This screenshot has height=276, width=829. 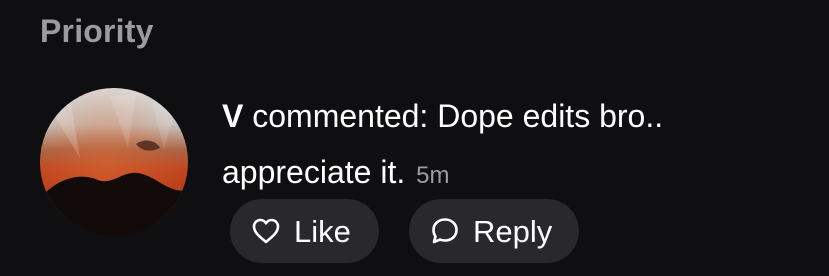 I want to click on heart-icon, so click(x=266, y=231).